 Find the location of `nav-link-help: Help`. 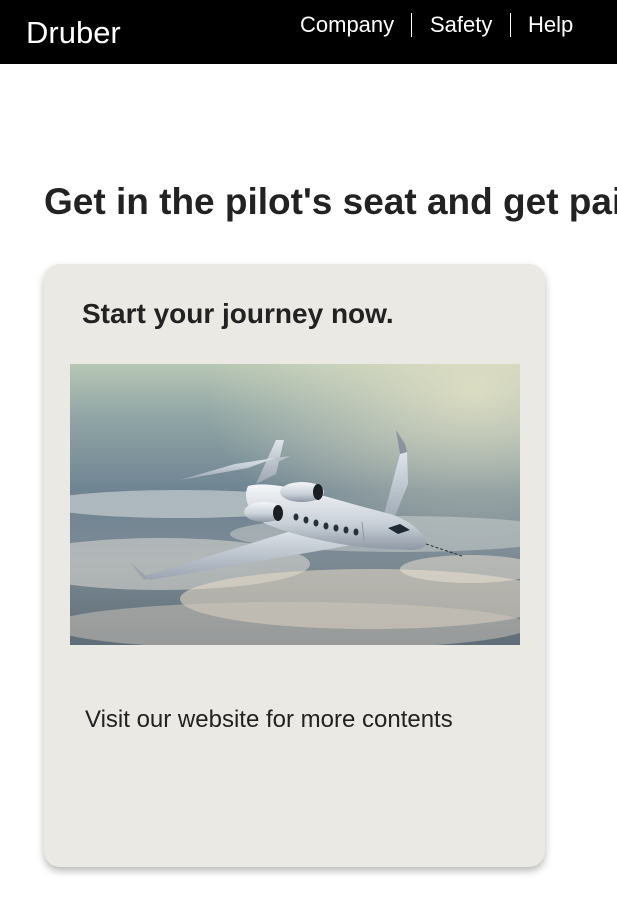

nav-link-help: Help is located at coordinates (550, 25).